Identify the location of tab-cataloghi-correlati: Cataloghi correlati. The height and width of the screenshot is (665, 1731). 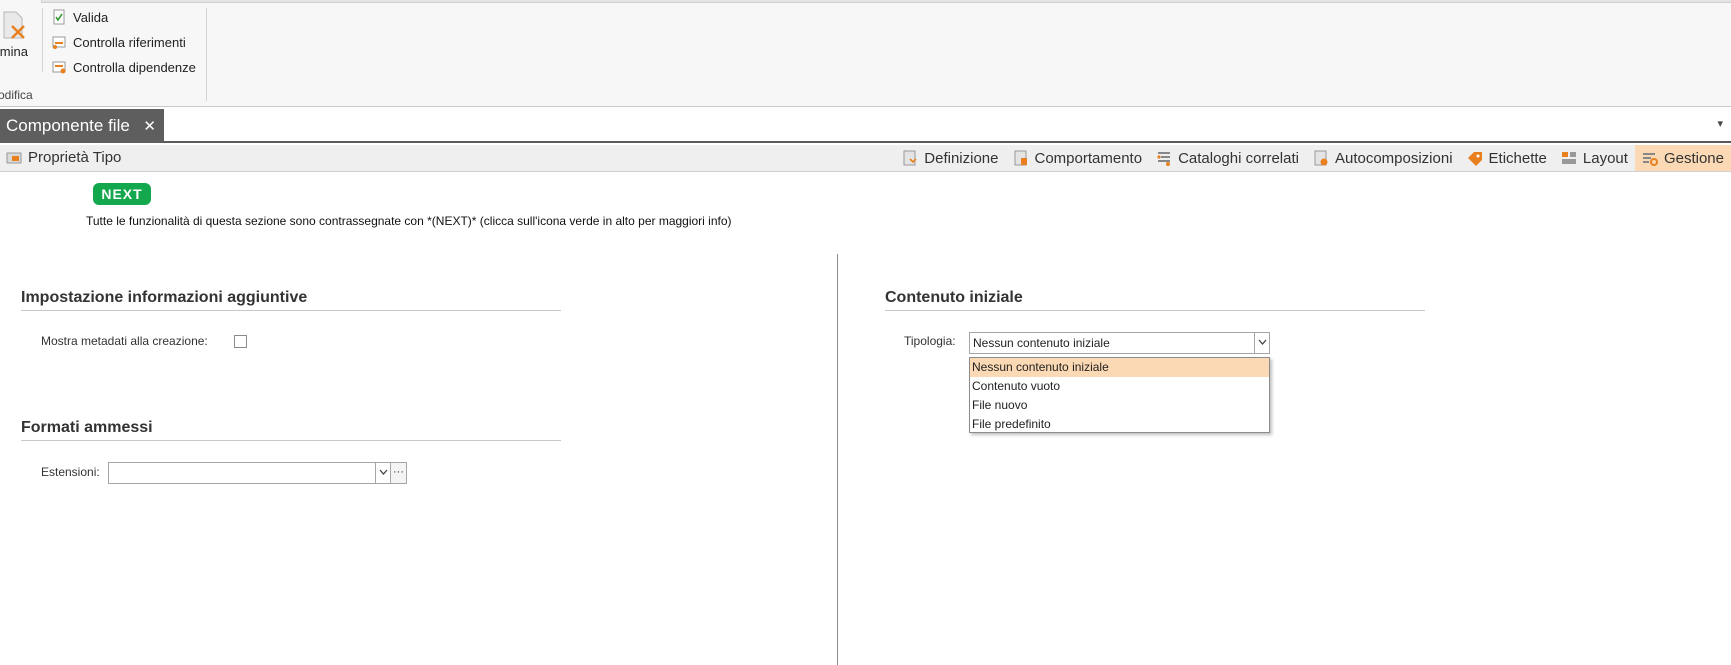
(1227, 158).